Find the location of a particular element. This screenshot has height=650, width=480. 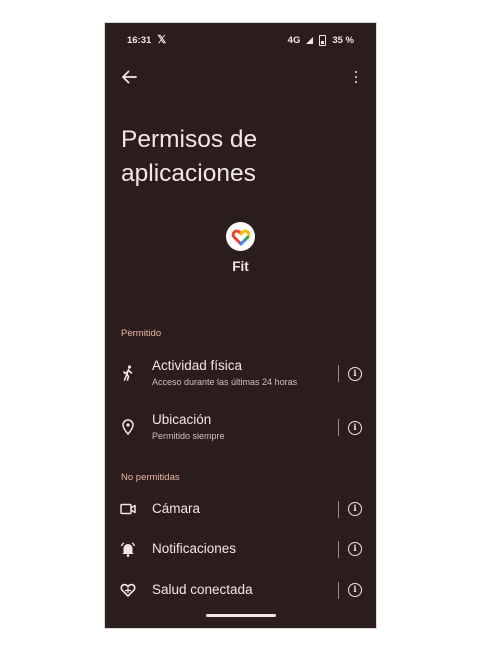

permission-row-health-connect: Salud conectada is located at coordinates (240, 590).